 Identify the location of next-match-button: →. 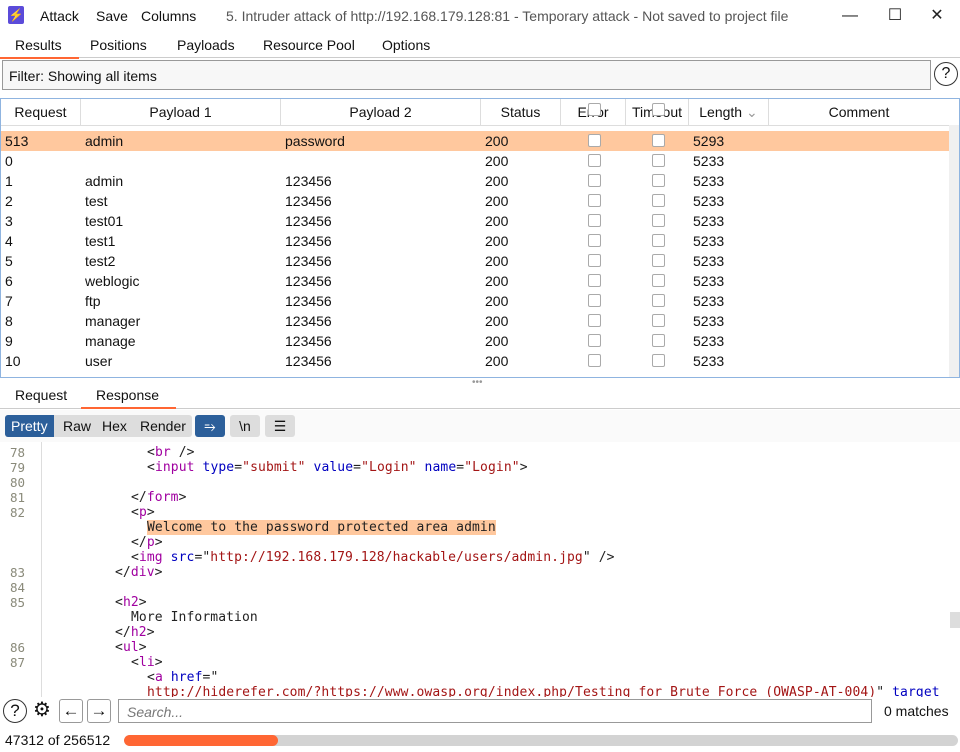
(99, 711).